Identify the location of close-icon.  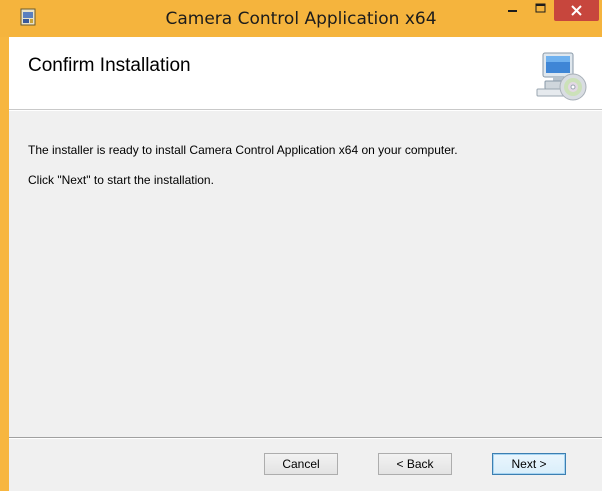
(576, 10).